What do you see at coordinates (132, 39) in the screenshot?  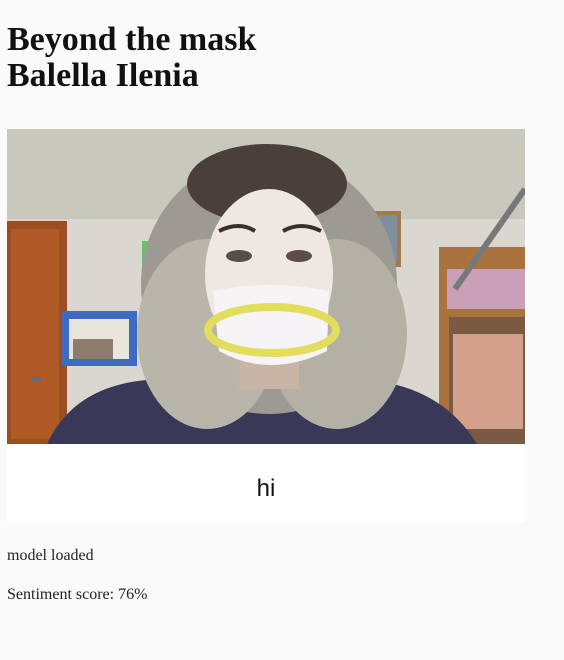 I see `title-line-project: Beyond the mask` at bounding box center [132, 39].